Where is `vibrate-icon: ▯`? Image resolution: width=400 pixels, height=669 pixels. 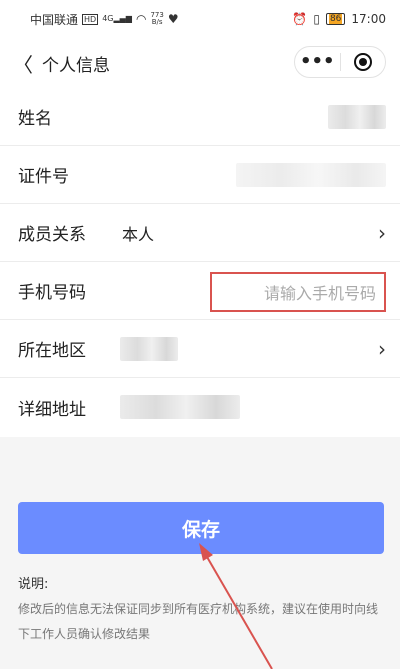 vibrate-icon: ▯ is located at coordinates (316, 19).